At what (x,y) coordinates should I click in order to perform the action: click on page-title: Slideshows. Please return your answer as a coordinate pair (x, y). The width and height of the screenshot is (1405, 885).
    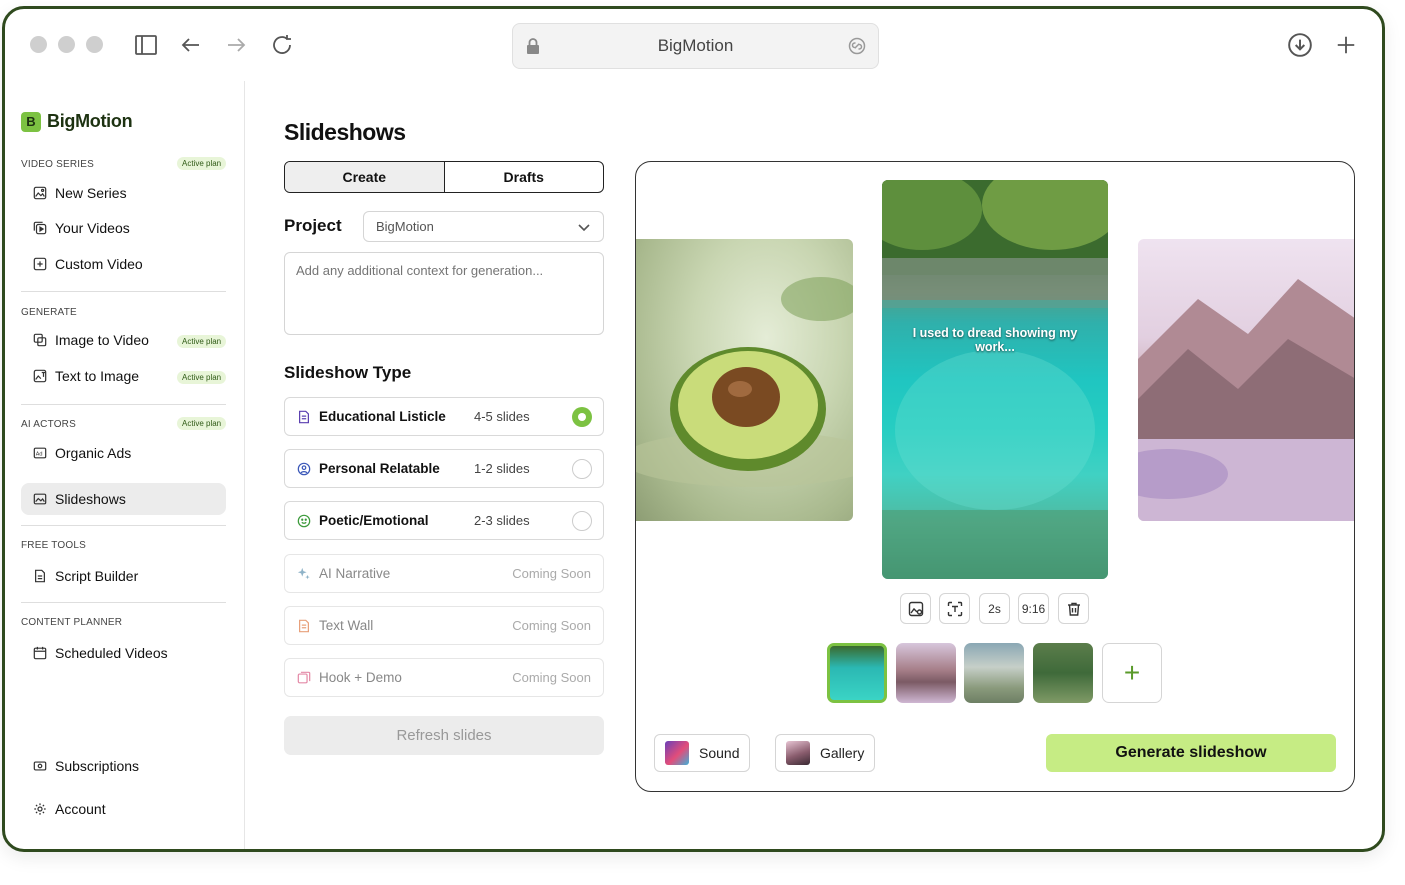
    Looking at the image, I should click on (345, 132).